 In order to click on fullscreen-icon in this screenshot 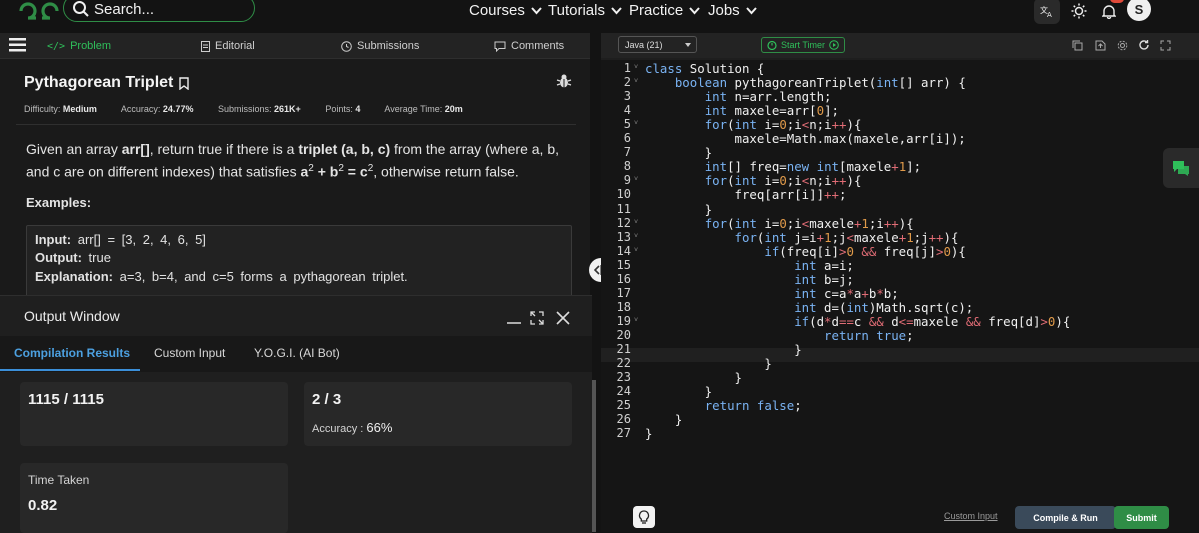, I will do `click(1165, 45)`.